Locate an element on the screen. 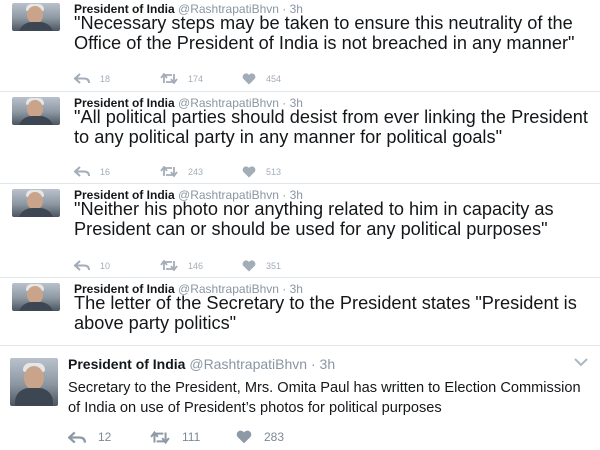 Image resolution: width=600 pixels, height=450 pixels. retweet-count: 174 is located at coordinates (196, 78).